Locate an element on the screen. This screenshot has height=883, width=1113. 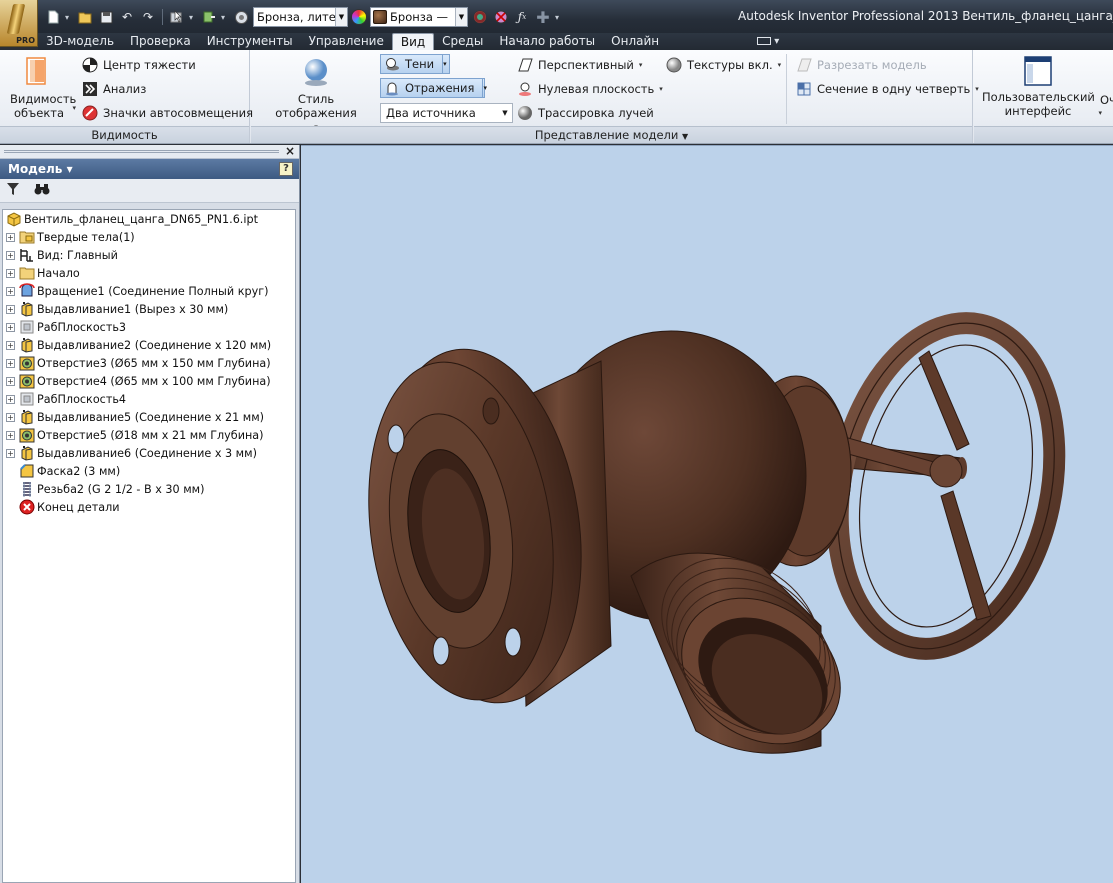
open-icon is located at coordinates (85, 17).